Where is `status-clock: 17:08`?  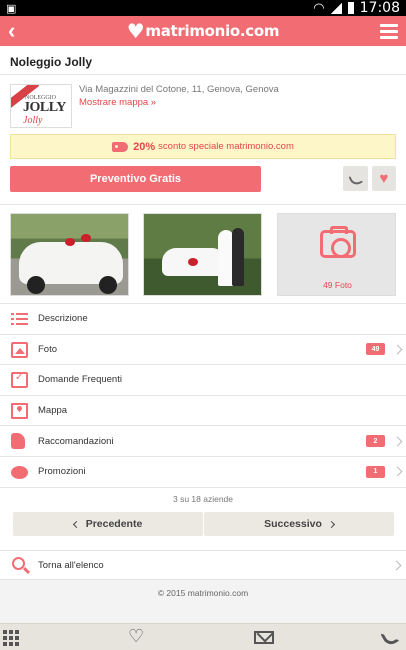 status-clock: 17:08 is located at coordinates (379, 8).